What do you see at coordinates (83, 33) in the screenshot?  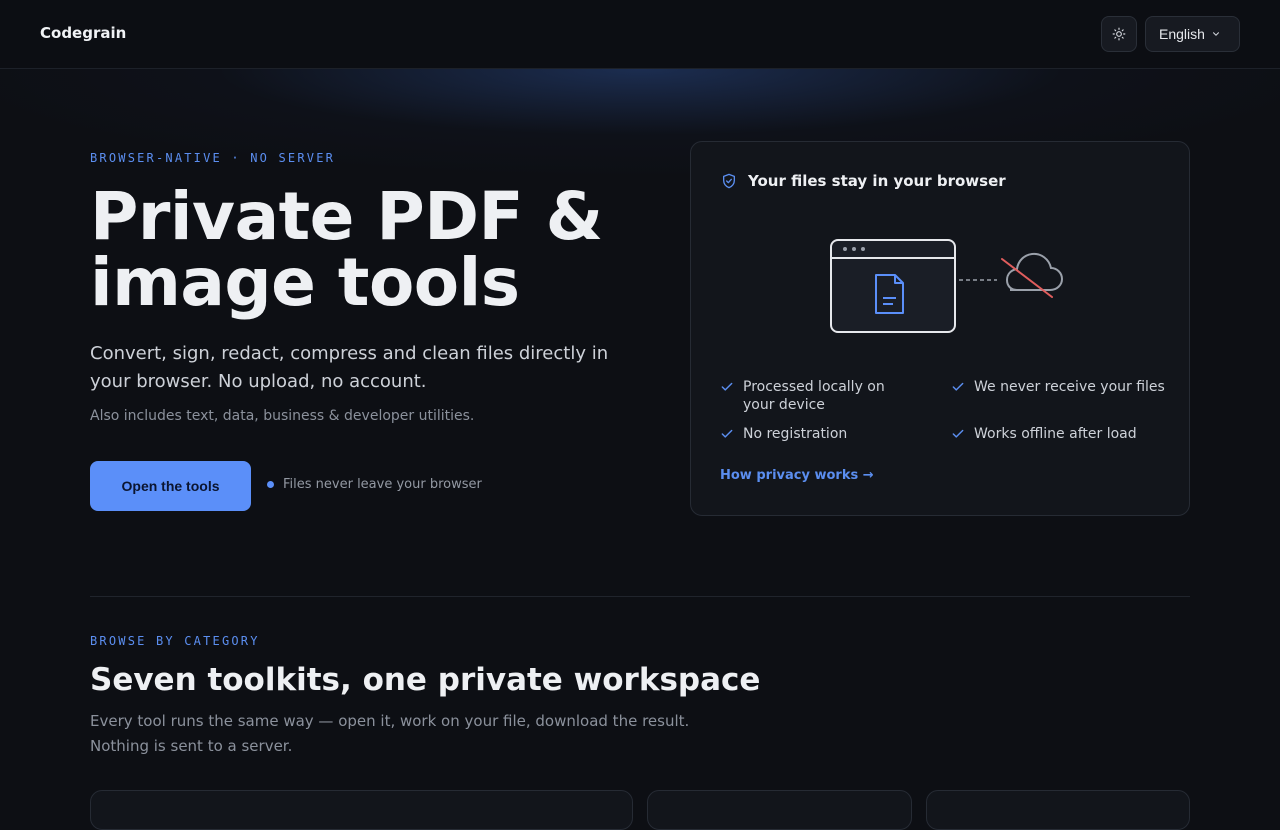 I see `brand-logo: Codegrain` at bounding box center [83, 33].